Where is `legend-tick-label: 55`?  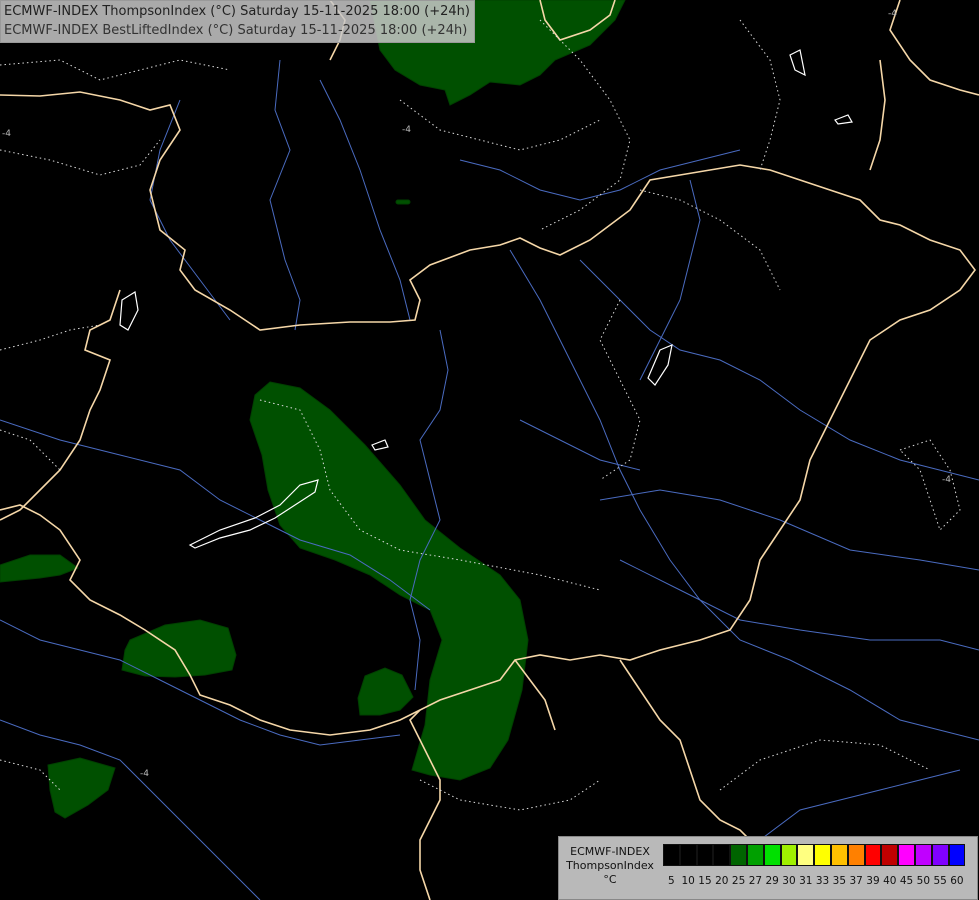 legend-tick-label: 55 is located at coordinates (940, 881).